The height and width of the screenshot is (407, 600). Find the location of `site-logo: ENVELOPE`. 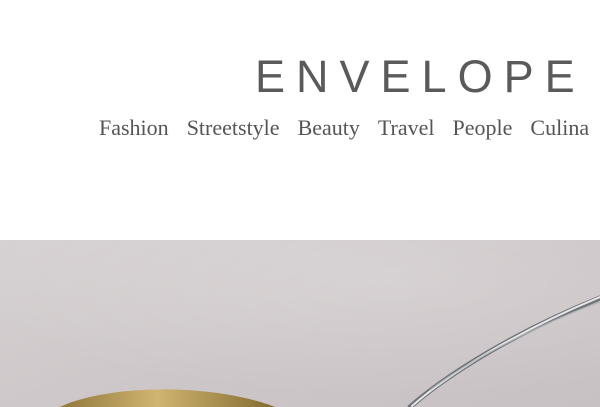

site-logo: ENVELOPE is located at coordinates (420, 76).